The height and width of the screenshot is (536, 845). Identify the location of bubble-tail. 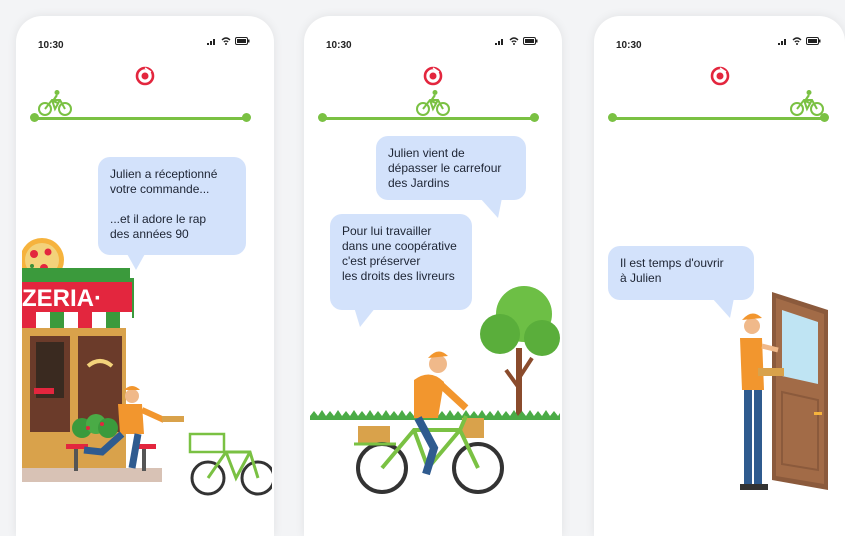
(491, 208).